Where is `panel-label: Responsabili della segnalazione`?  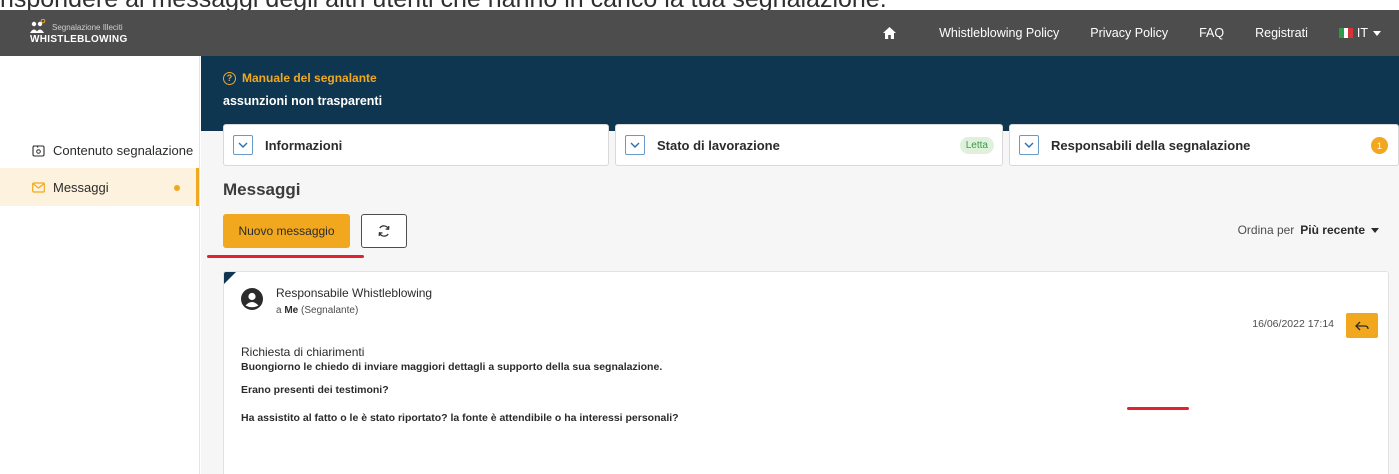
panel-label: Responsabili della segnalazione is located at coordinates (1151, 145).